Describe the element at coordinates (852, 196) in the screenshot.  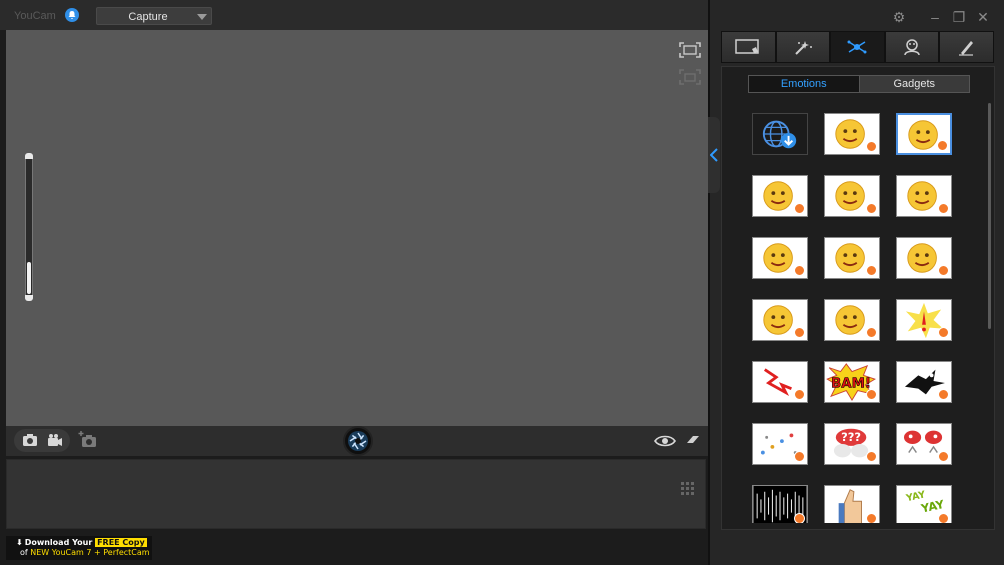
I see `laughing-face-icon` at that location.